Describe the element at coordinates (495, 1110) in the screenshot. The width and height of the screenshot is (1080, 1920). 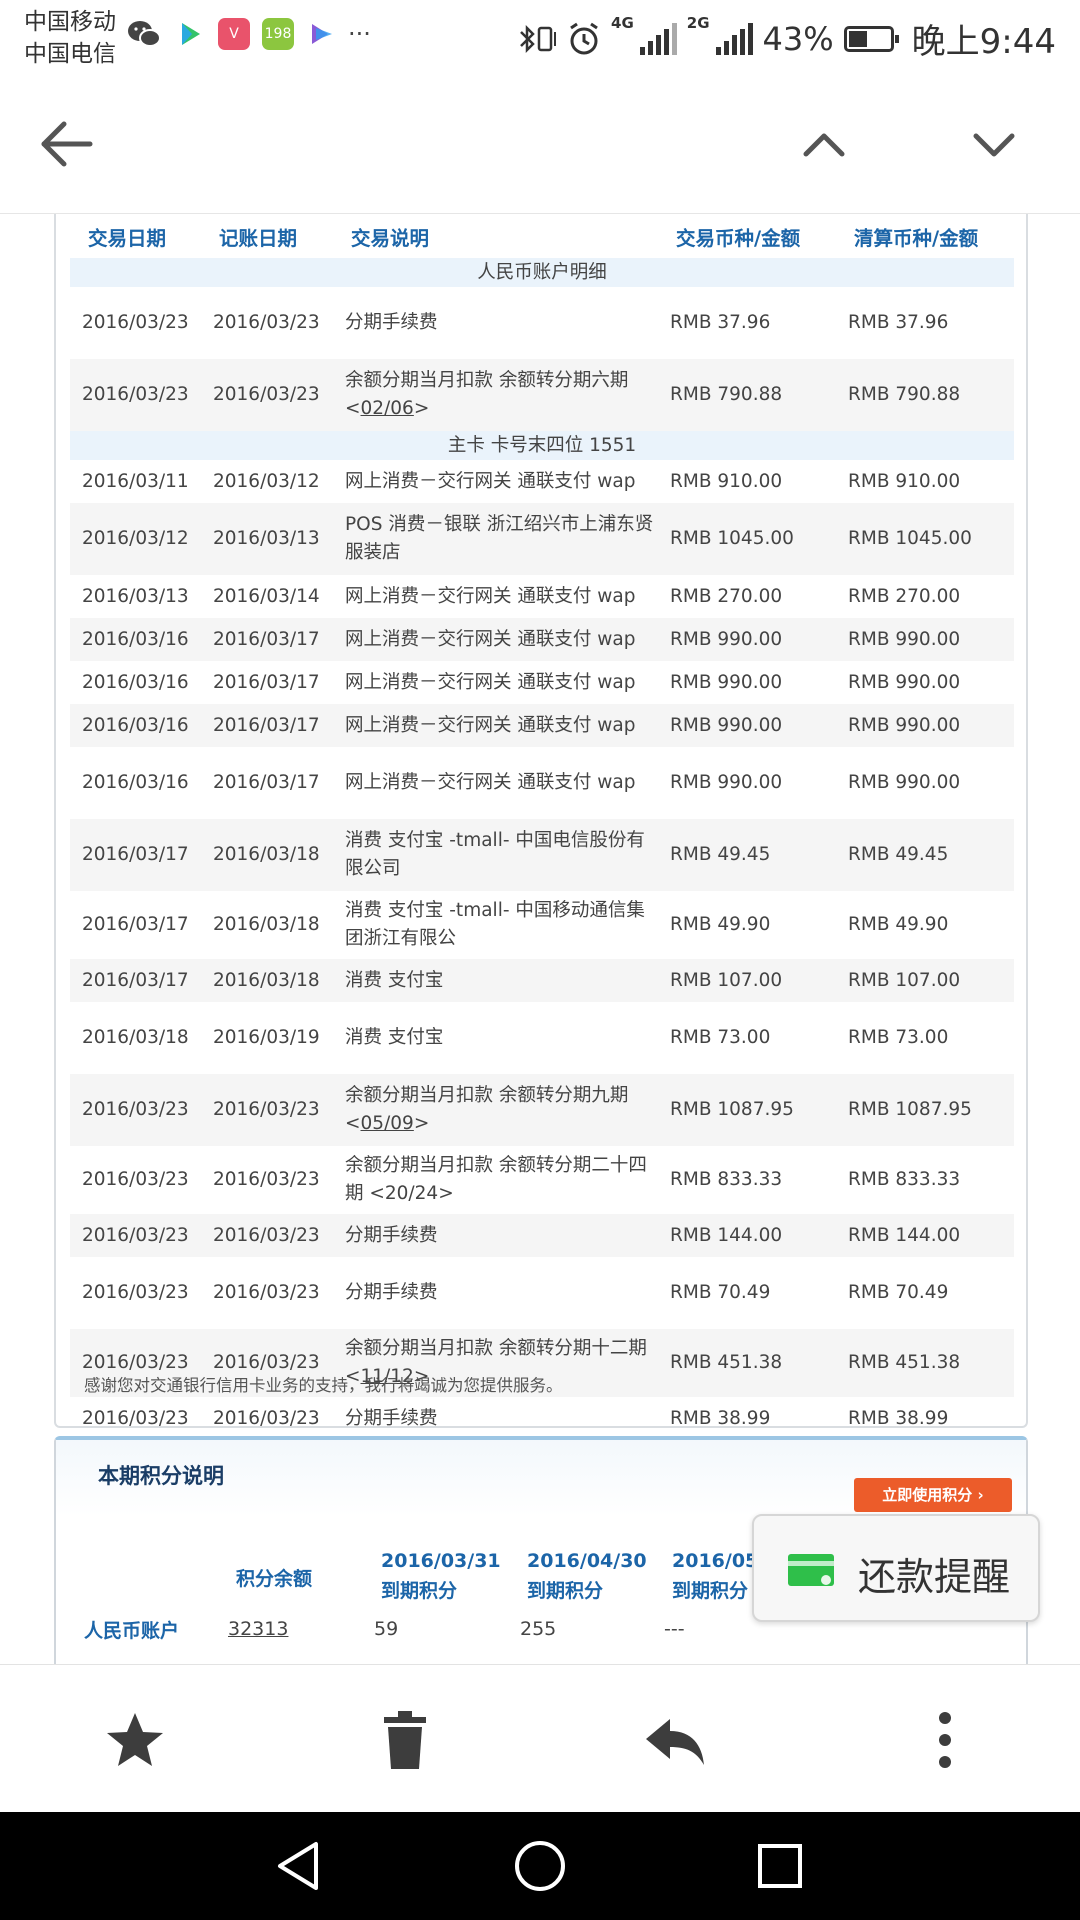
I see `description-cell: 余额分期当月扣款 余额转分期九期 <05/09>` at that location.